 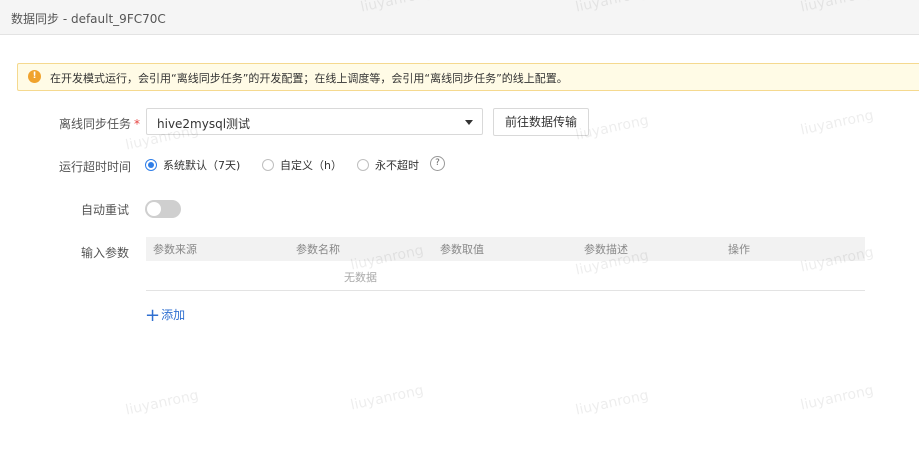 I want to click on timeout-label: 运行超时时间, so click(x=95, y=167).